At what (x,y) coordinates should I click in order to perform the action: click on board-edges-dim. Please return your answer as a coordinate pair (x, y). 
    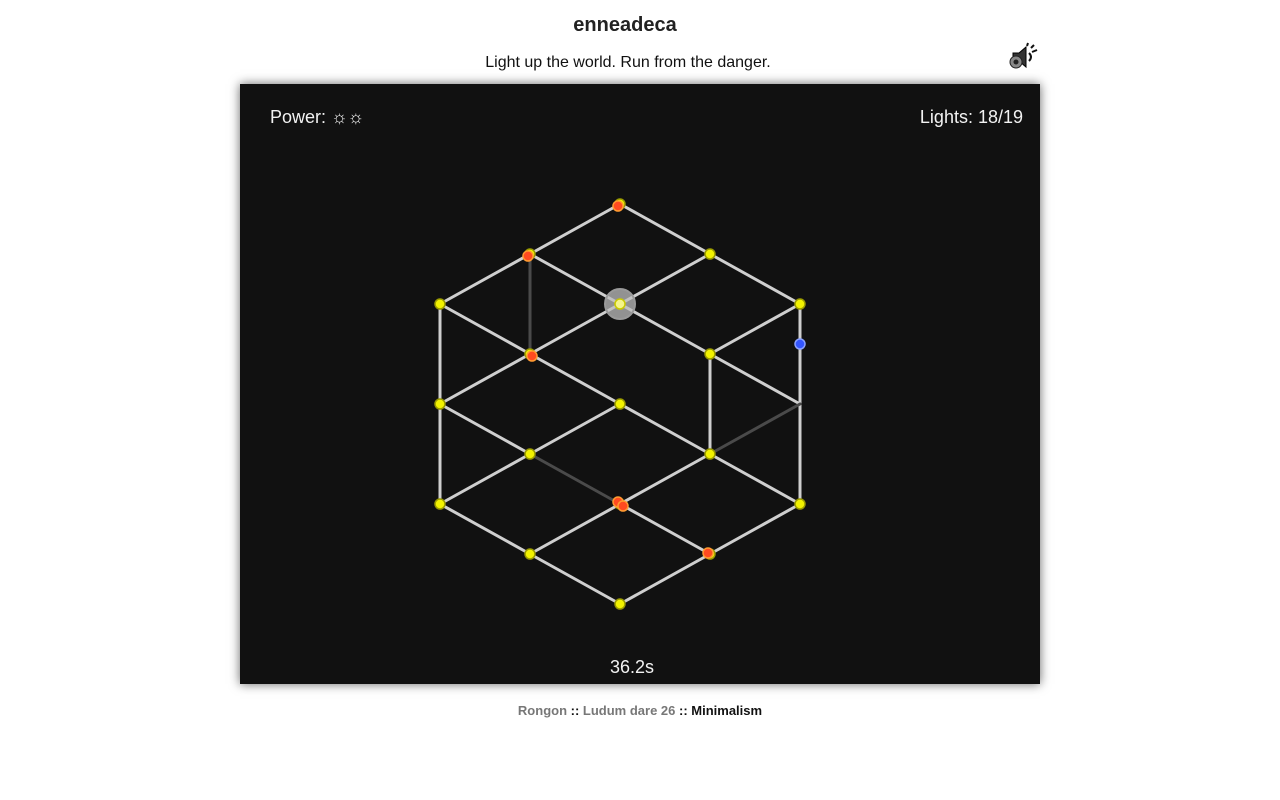
    Looking at the image, I should click on (665, 379).